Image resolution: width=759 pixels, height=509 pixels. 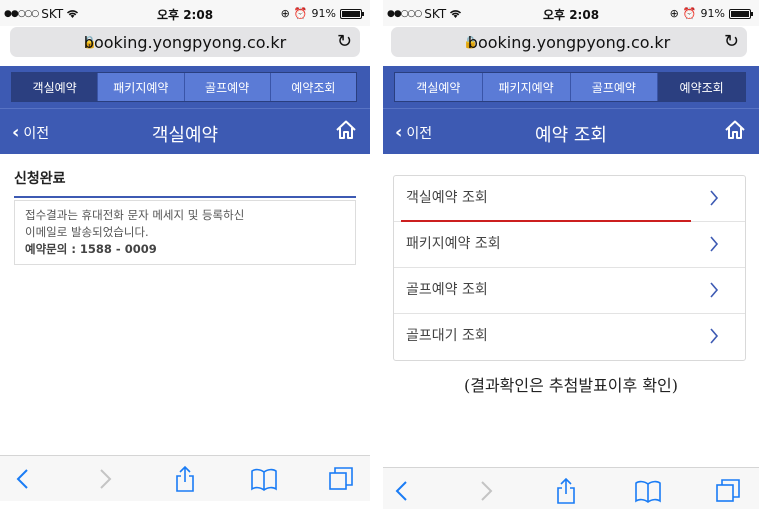 I want to click on page-title: 예약 조회, so click(x=571, y=135).